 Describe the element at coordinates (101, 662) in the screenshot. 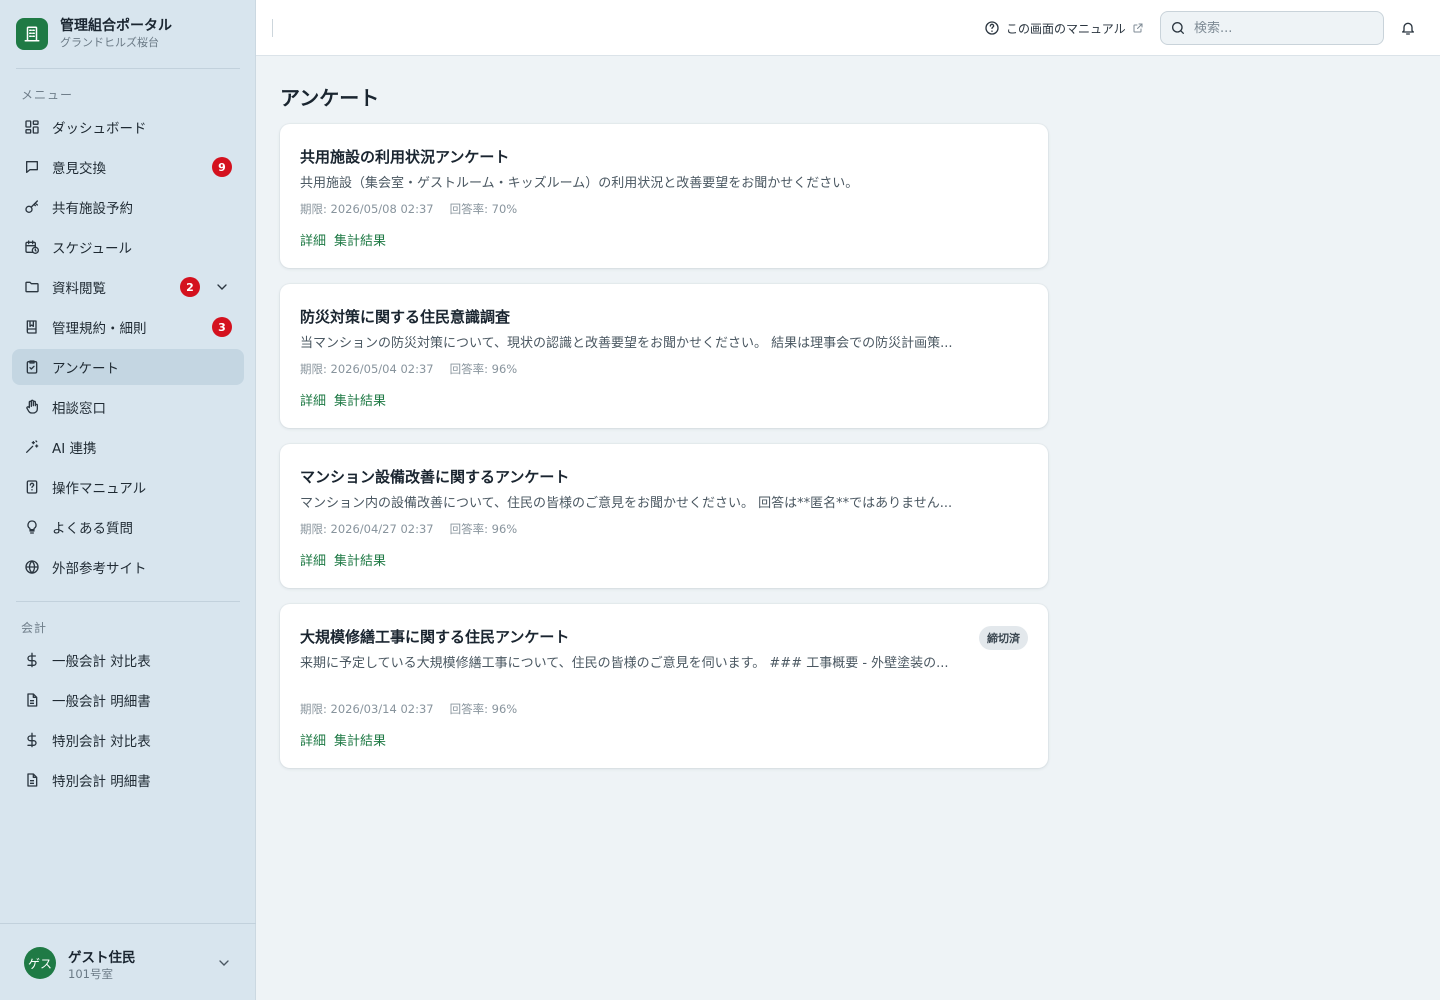

I see `sidebar-item-label: 一般会計 対比表` at that location.